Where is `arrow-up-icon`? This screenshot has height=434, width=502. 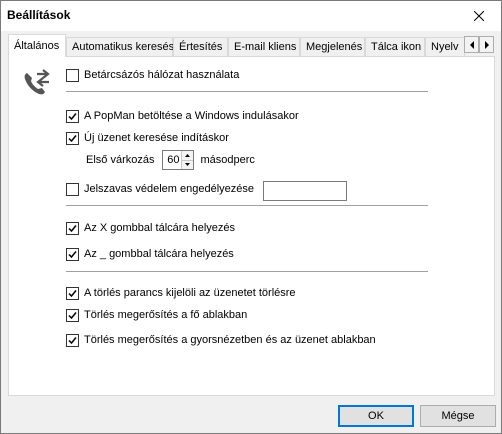 arrow-up-icon is located at coordinates (188, 155).